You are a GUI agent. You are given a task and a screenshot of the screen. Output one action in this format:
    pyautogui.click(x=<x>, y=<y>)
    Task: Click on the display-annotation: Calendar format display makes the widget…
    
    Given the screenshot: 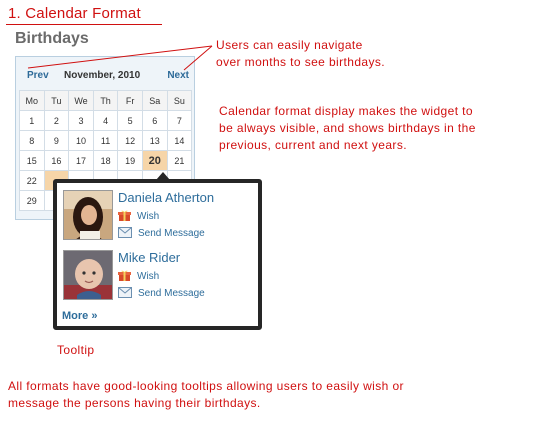 What is the action you would take?
    pyautogui.click(x=347, y=128)
    